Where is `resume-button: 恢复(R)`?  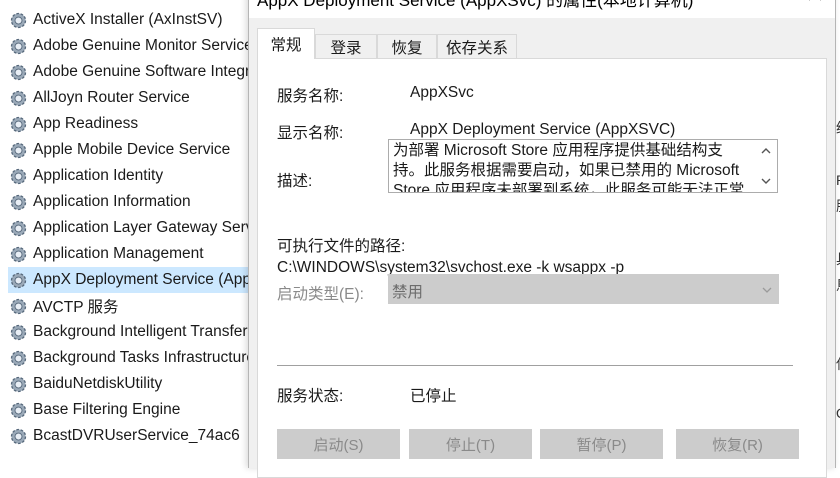 resume-button: 恢复(R) is located at coordinates (737, 444).